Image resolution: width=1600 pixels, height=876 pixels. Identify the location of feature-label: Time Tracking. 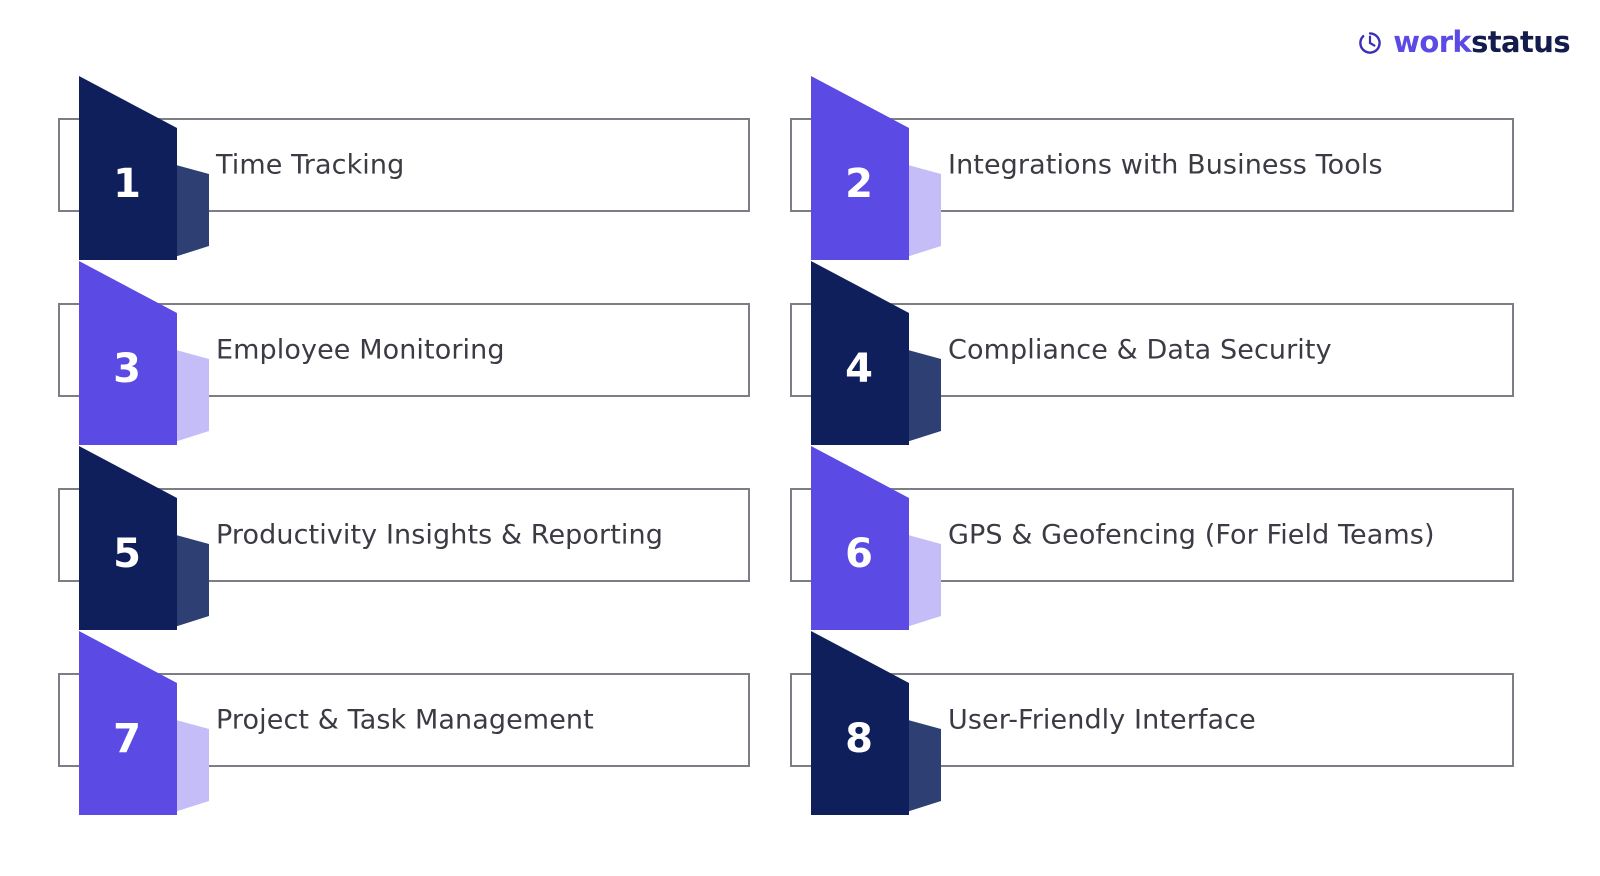
(310, 165).